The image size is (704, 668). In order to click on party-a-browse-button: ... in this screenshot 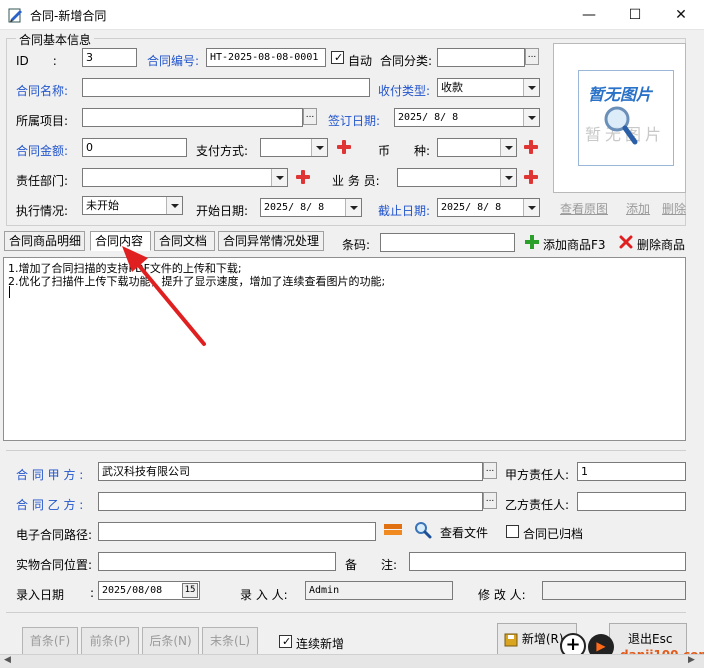, I will do `click(490, 470)`.